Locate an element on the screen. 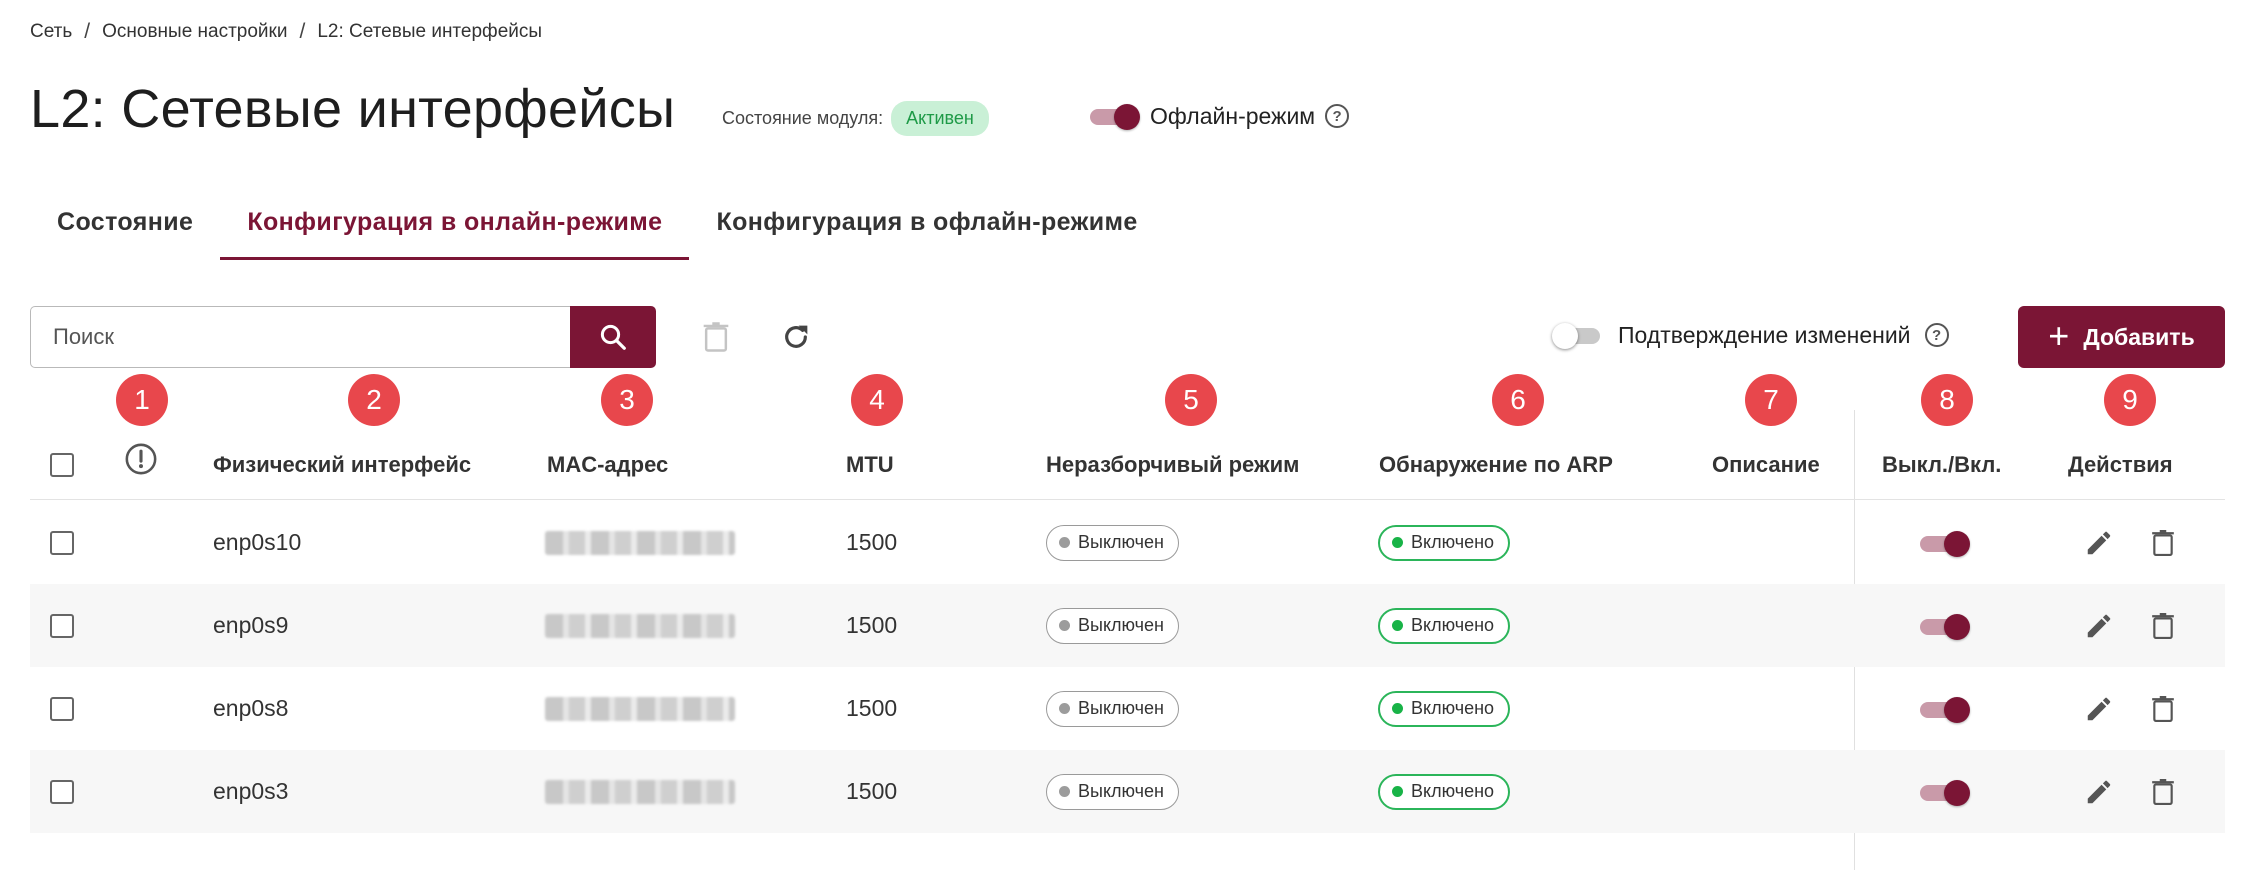  interface-cell: enp0s8 is located at coordinates (251, 708).